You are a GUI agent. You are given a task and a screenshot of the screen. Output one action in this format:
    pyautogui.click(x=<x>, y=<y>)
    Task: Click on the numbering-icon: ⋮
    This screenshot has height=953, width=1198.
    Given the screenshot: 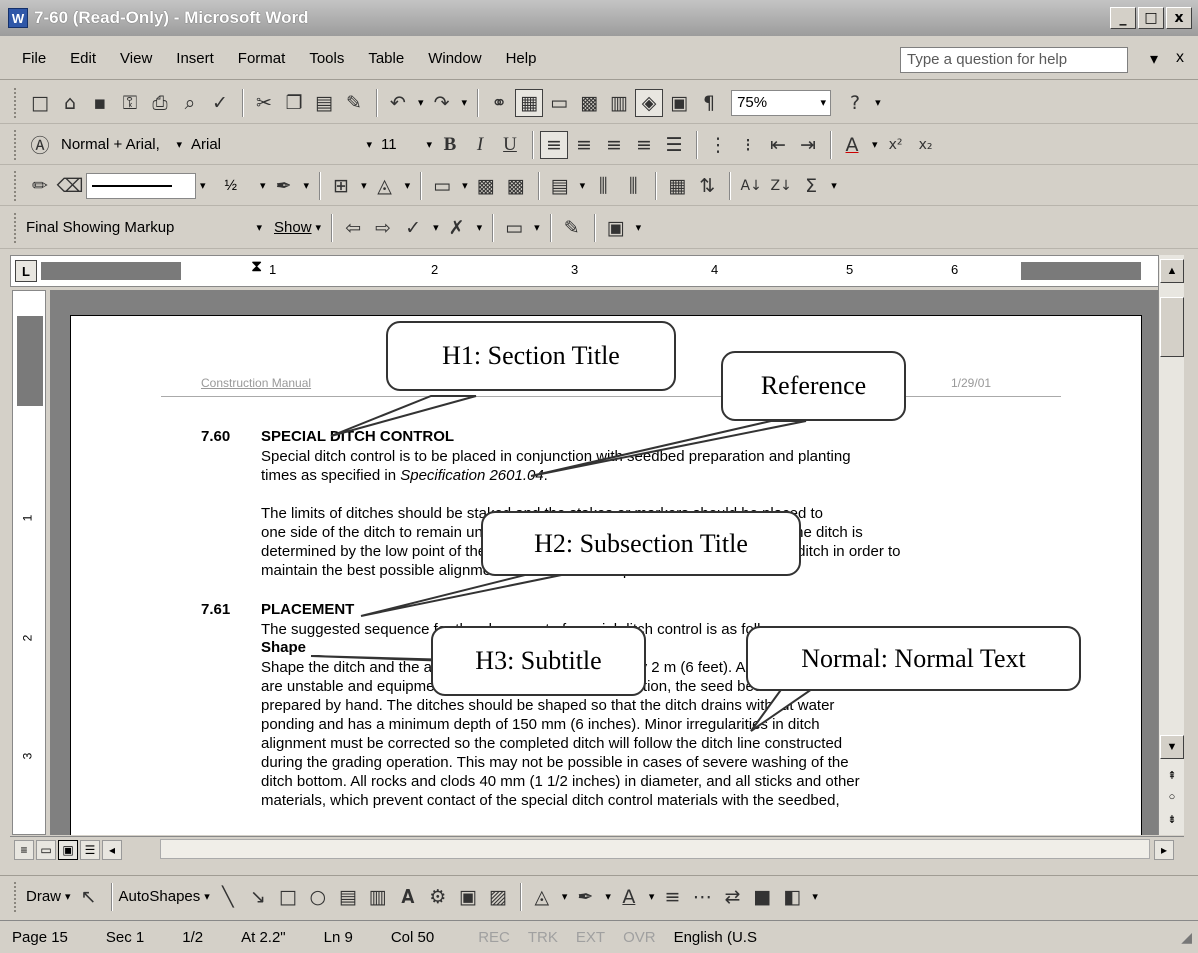 What is the action you would take?
    pyautogui.click(x=718, y=145)
    